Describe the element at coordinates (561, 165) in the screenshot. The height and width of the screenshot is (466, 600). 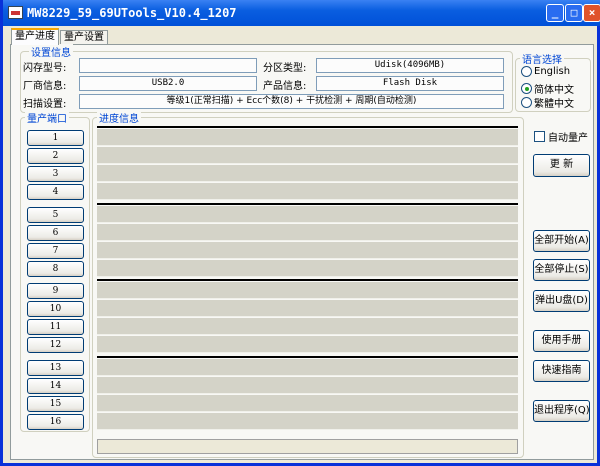
I see `refresh-button: 更 新` at that location.